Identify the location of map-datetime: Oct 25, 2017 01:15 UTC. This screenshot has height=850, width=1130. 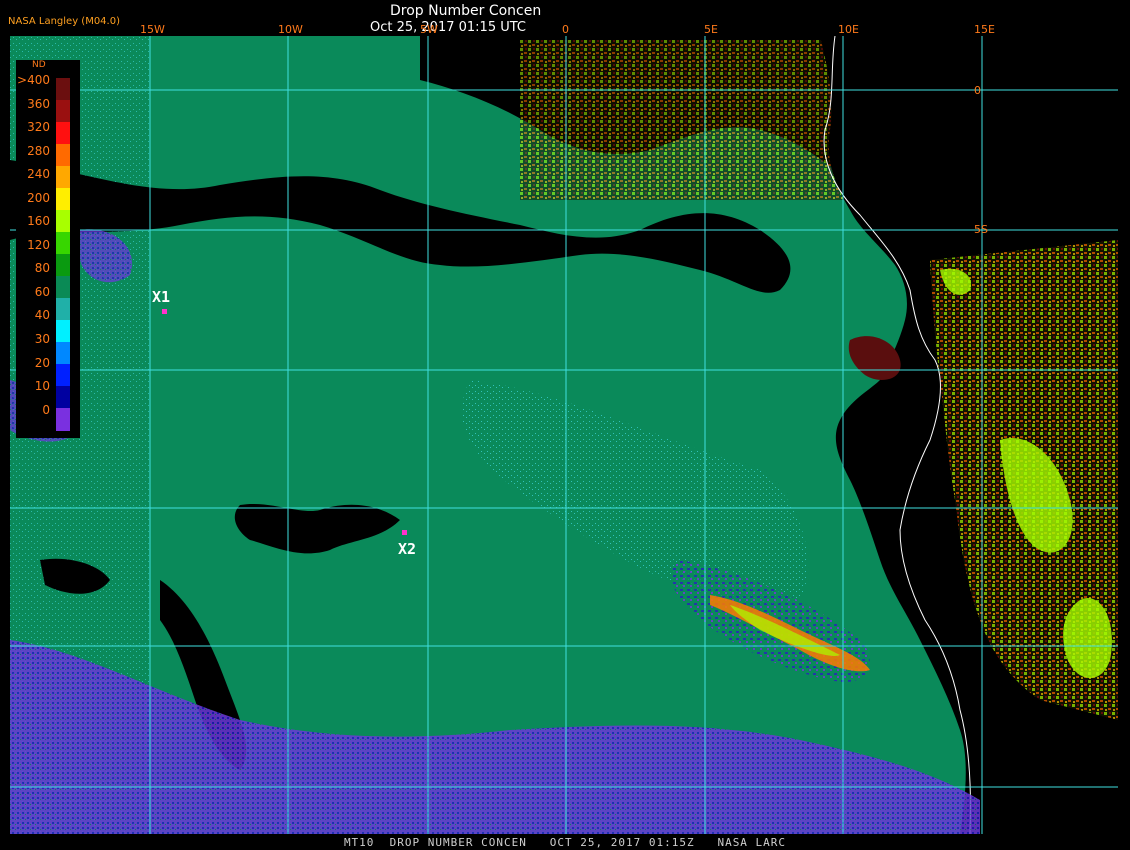
(448, 27).